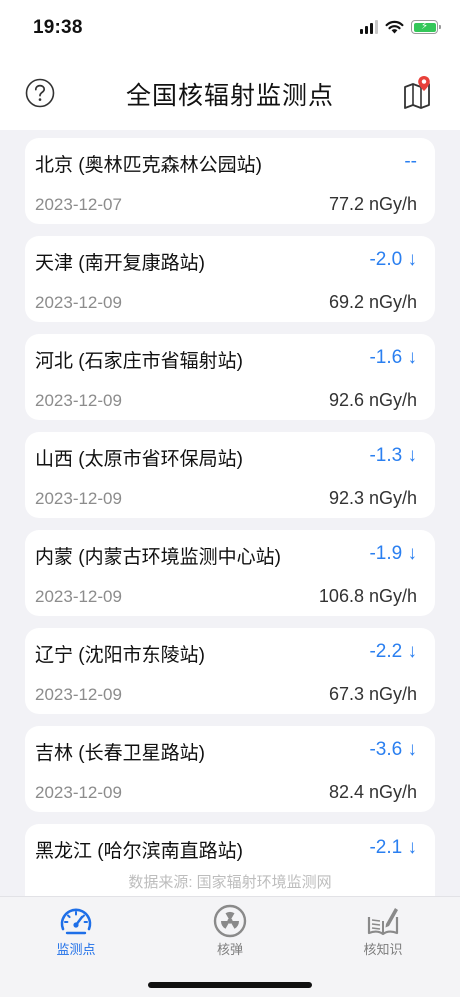 This screenshot has height=997, width=460. What do you see at coordinates (393, 749) in the screenshot?
I see `dose-change: -3.6 ↓` at bounding box center [393, 749].